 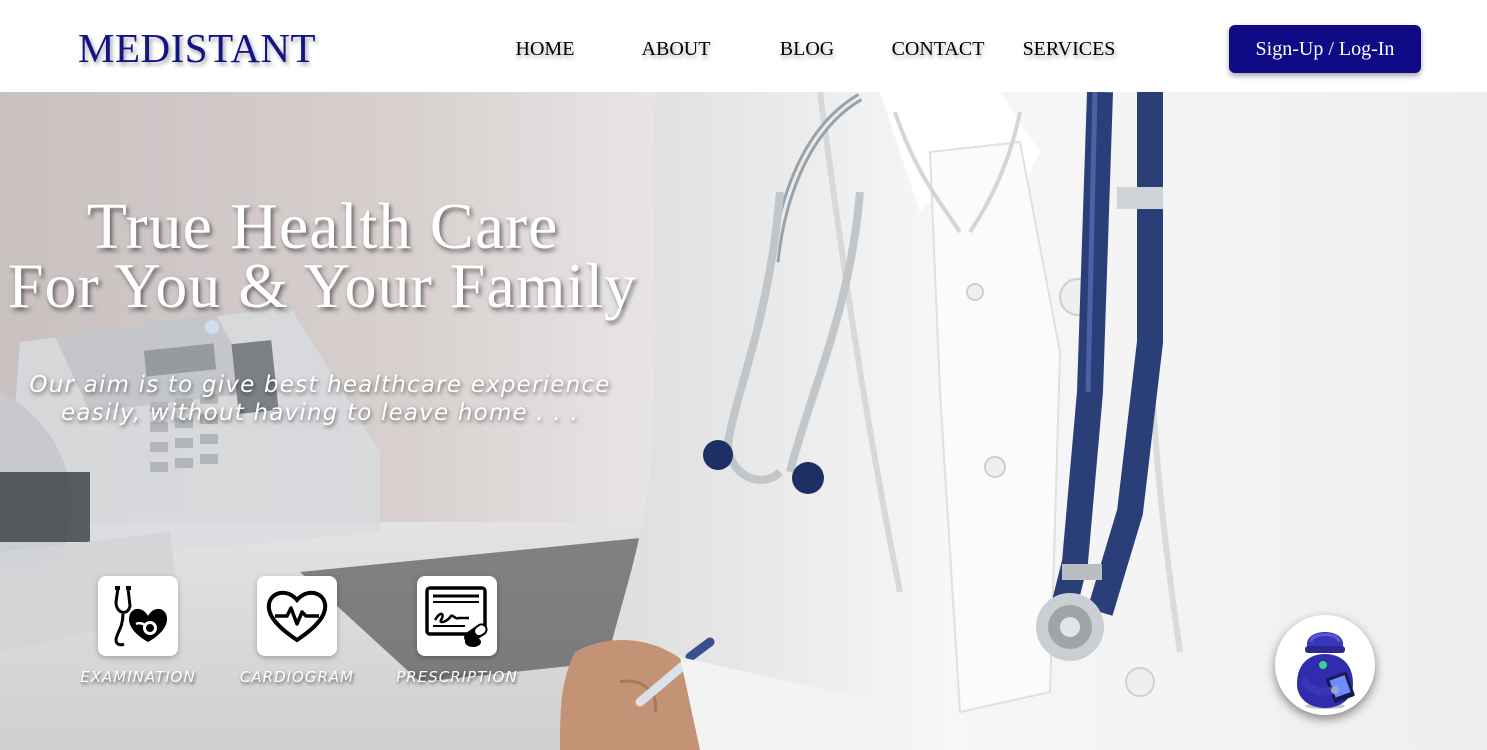 I want to click on nav-home: HOME, so click(x=545, y=49).